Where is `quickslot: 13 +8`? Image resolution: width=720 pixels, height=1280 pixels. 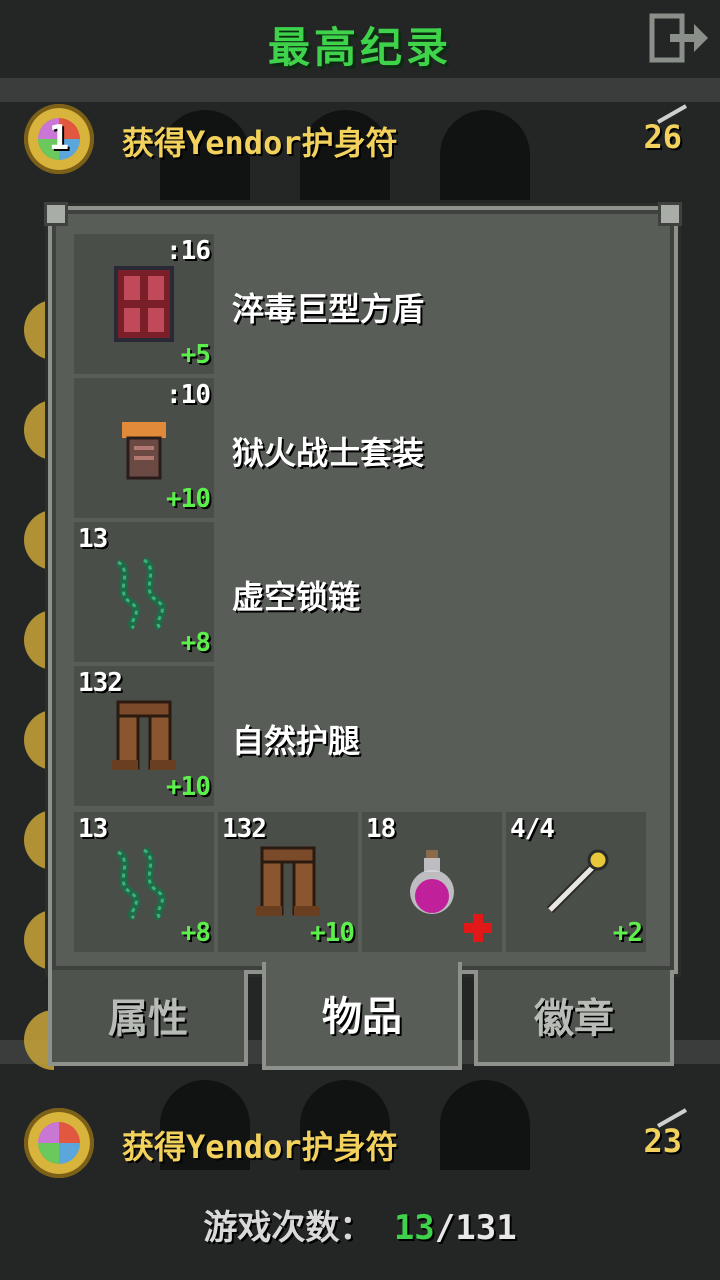
quickslot: 13 +8 is located at coordinates (144, 882).